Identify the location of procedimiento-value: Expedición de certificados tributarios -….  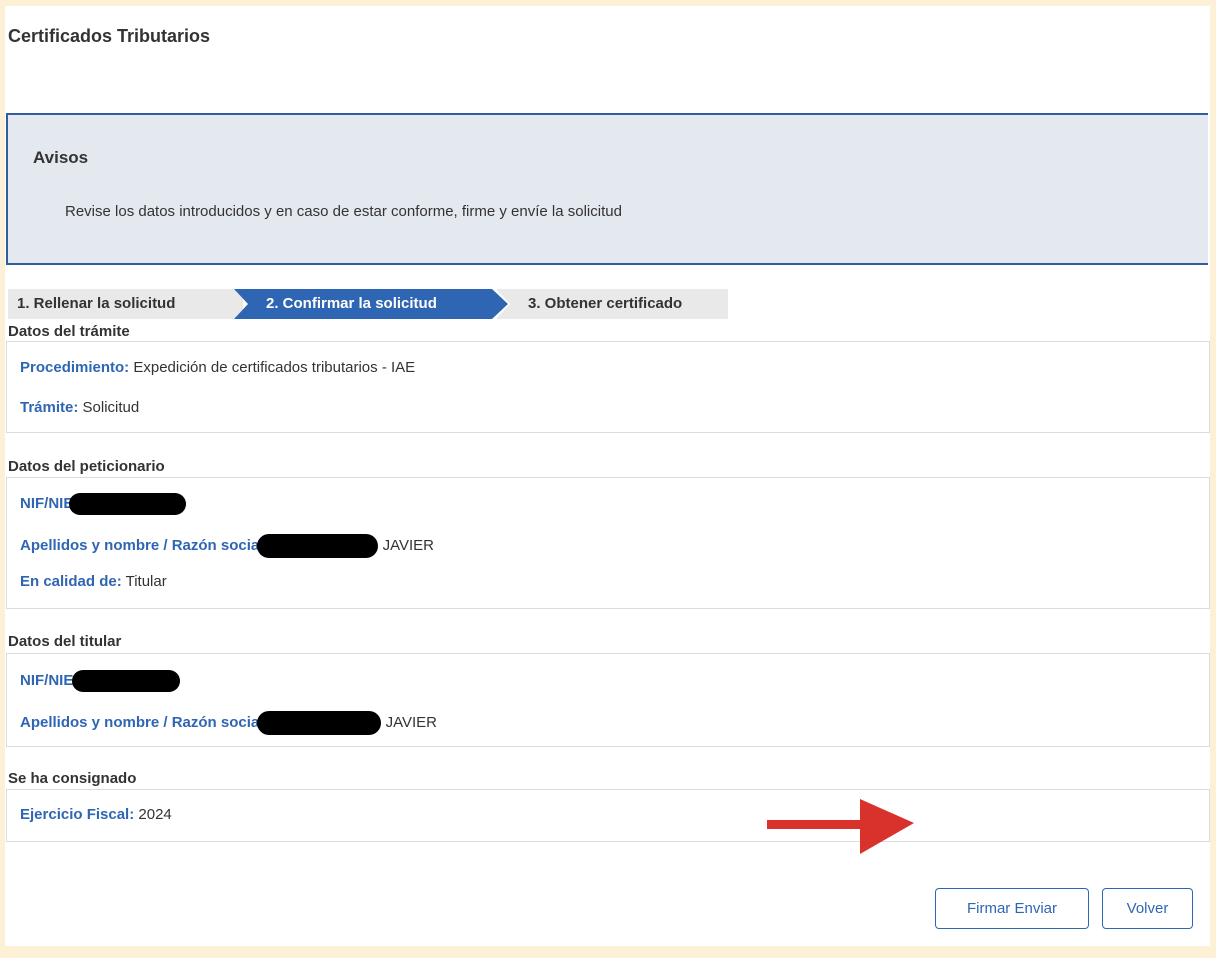
(274, 367).